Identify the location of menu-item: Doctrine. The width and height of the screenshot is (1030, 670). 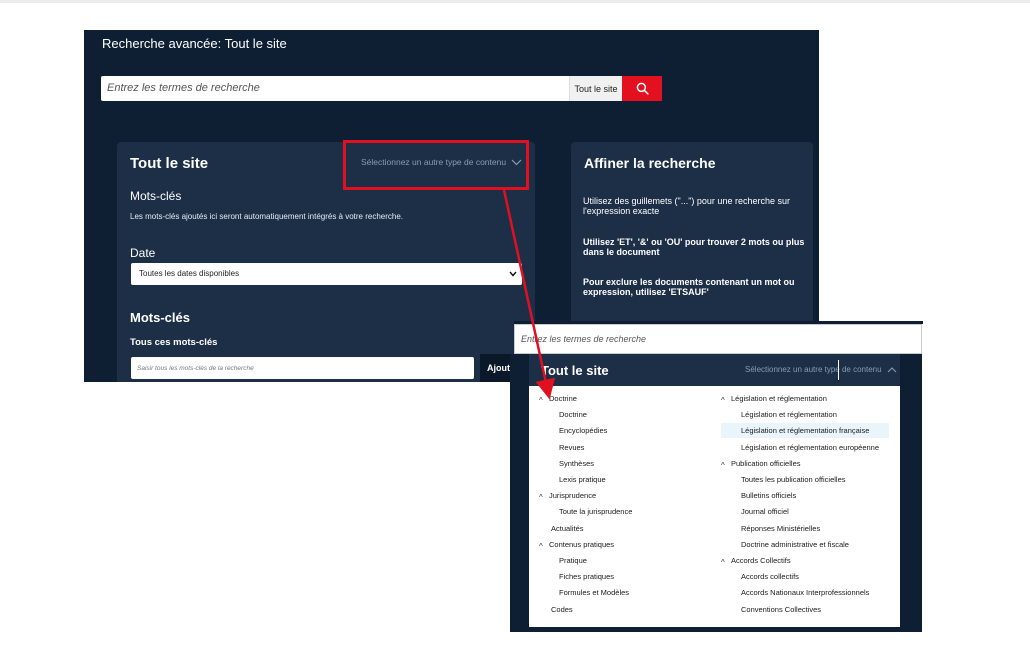
(573, 414).